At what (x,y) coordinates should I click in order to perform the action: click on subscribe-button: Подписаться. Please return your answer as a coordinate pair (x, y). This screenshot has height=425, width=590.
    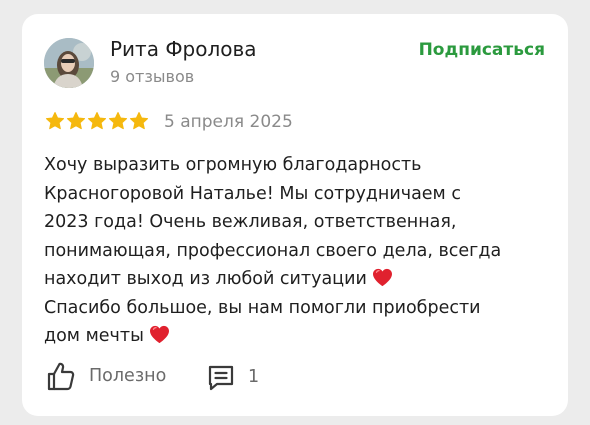
    Looking at the image, I should click on (482, 50).